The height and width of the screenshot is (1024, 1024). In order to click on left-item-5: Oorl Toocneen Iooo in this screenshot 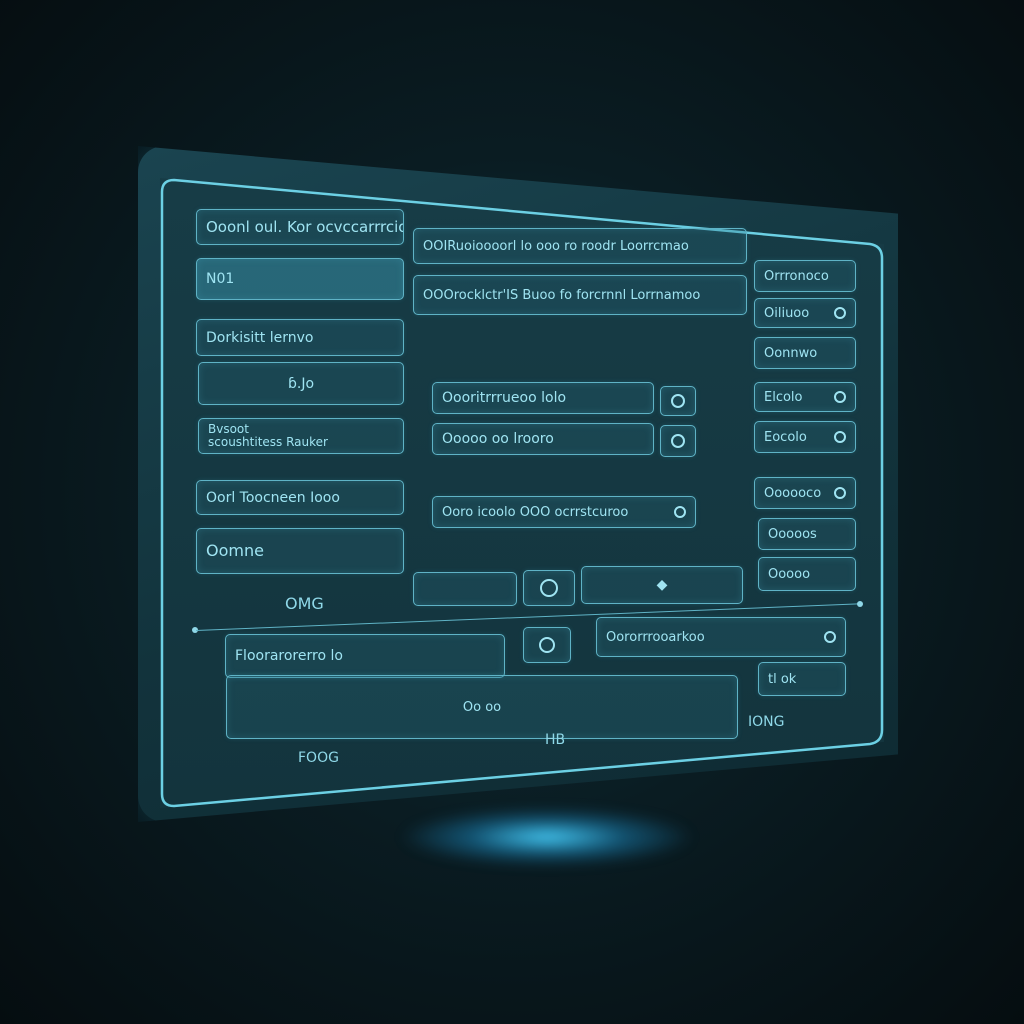, I will do `click(300, 497)`.